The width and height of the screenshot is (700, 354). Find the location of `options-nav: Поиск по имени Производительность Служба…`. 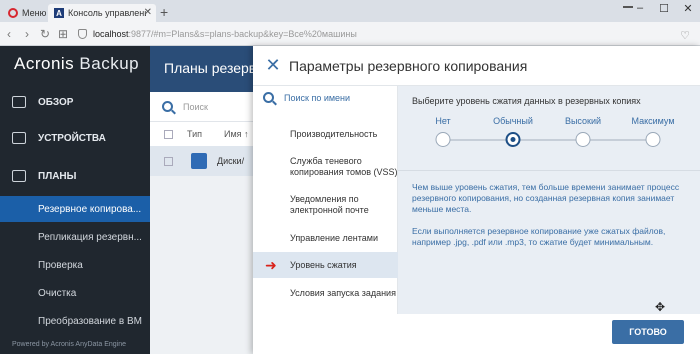

options-nav: Поиск по имени Производительность Служба… is located at coordinates (325, 200).